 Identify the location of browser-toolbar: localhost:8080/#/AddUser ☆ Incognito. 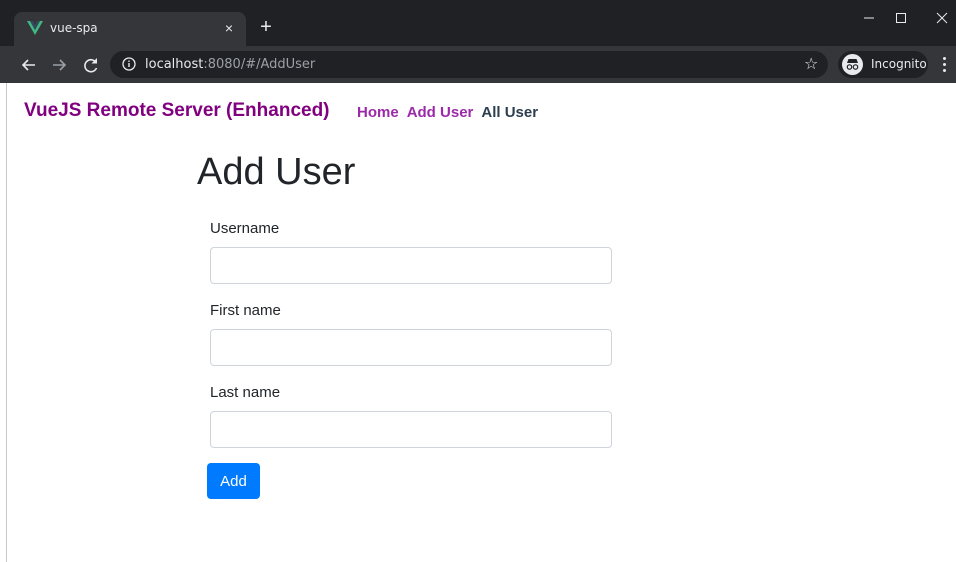
(478, 64).